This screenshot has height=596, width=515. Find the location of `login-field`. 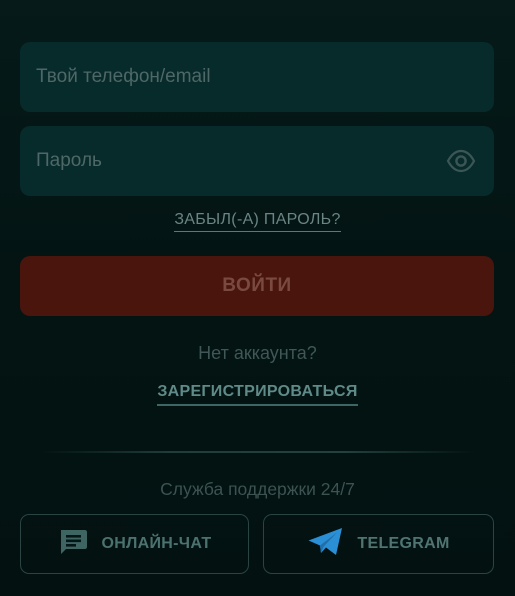

login-field is located at coordinates (257, 77).